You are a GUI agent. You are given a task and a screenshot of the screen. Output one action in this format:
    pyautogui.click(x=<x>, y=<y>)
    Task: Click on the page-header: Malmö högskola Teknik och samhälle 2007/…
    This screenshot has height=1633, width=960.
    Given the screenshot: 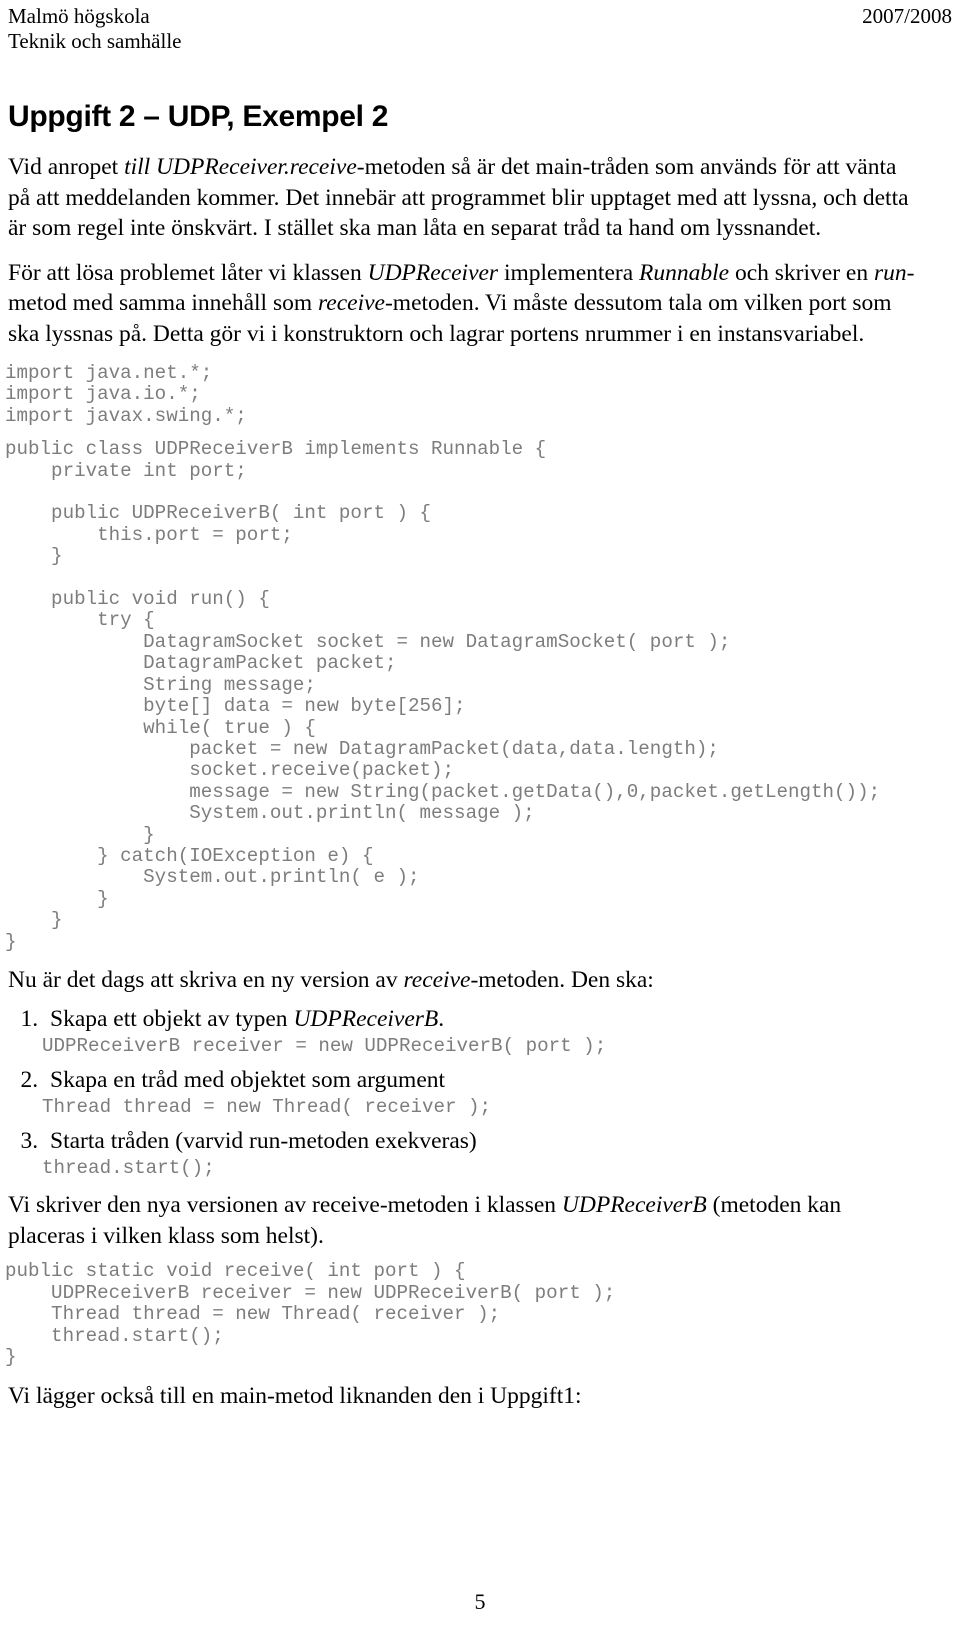 What is the action you would take?
    pyautogui.click(x=480, y=29)
    